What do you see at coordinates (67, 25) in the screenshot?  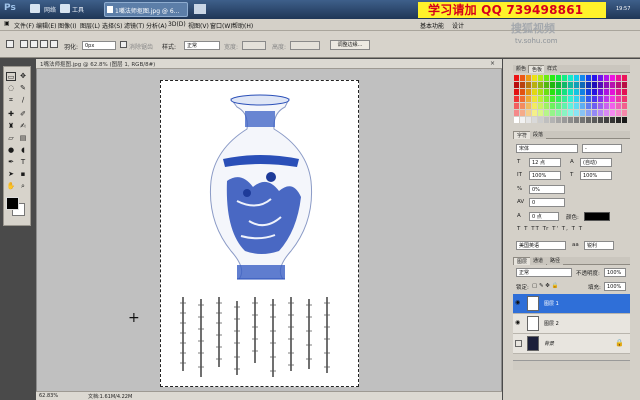 I see `menu-image: 图像(I)` at bounding box center [67, 25].